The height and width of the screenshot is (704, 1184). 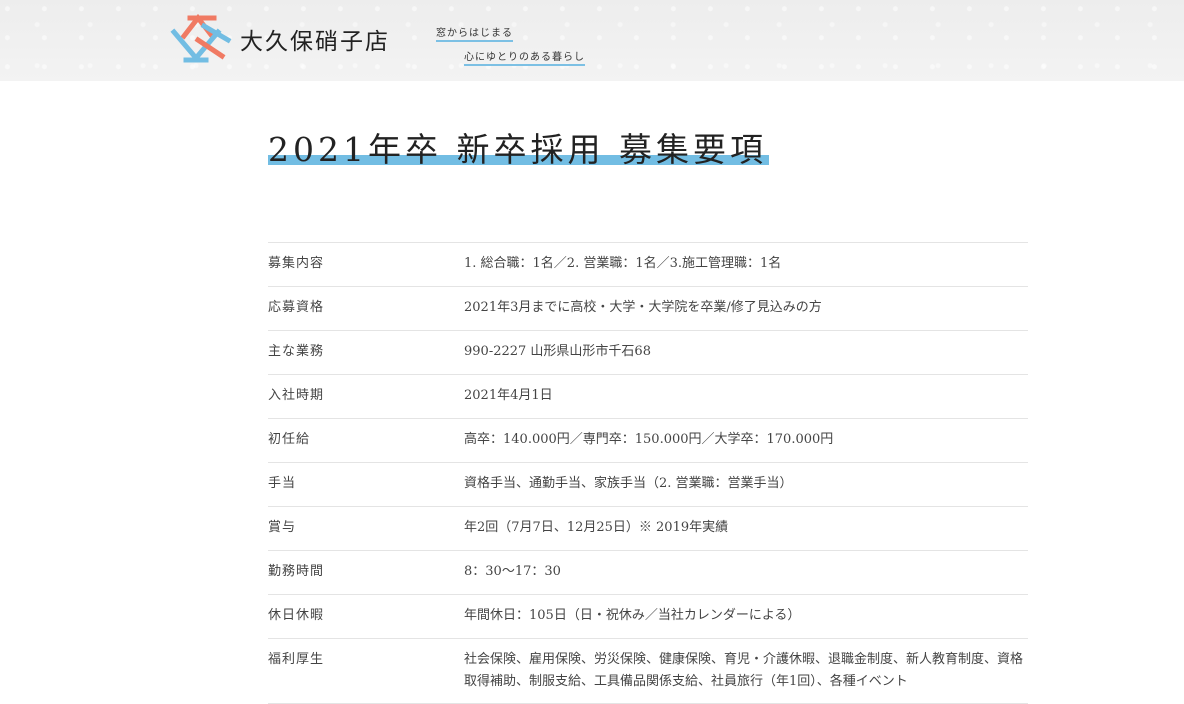 I want to click on row-value: 990-2227 山形県山形市千石68, so click(x=557, y=351).